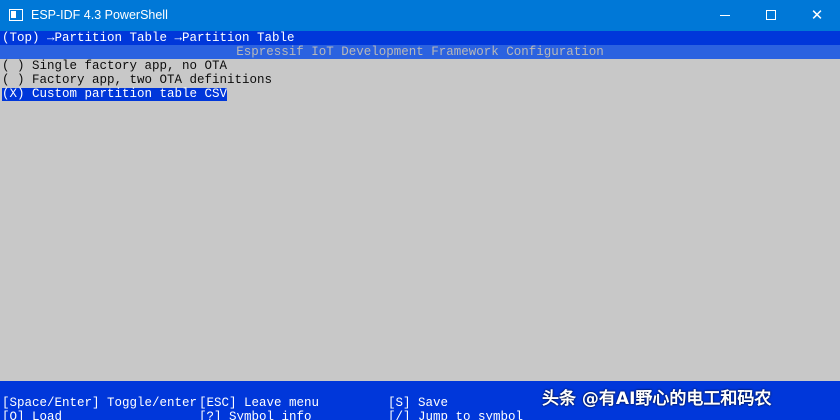 This screenshot has height=420, width=840. Describe the element at coordinates (99, 403) in the screenshot. I see `hotkey-toggle-enter: [Space/Enter] Toggle/enter` at that location.